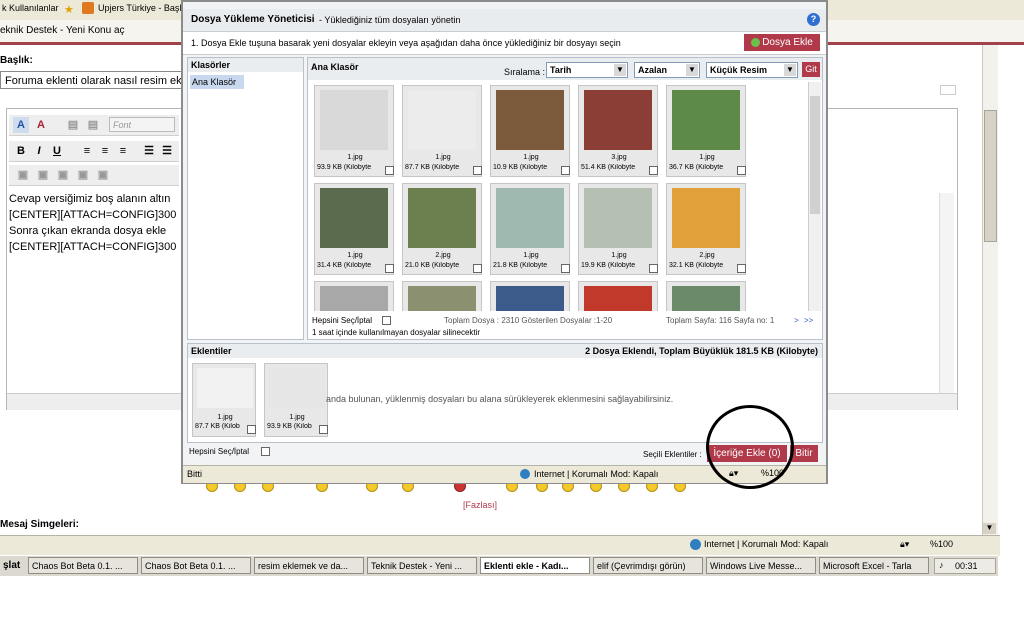 This screenshot has width=1024, height=640. I want to click on file-thumb: 1.jpg 93.9 KB (Kilobyte, so click(354, 131).